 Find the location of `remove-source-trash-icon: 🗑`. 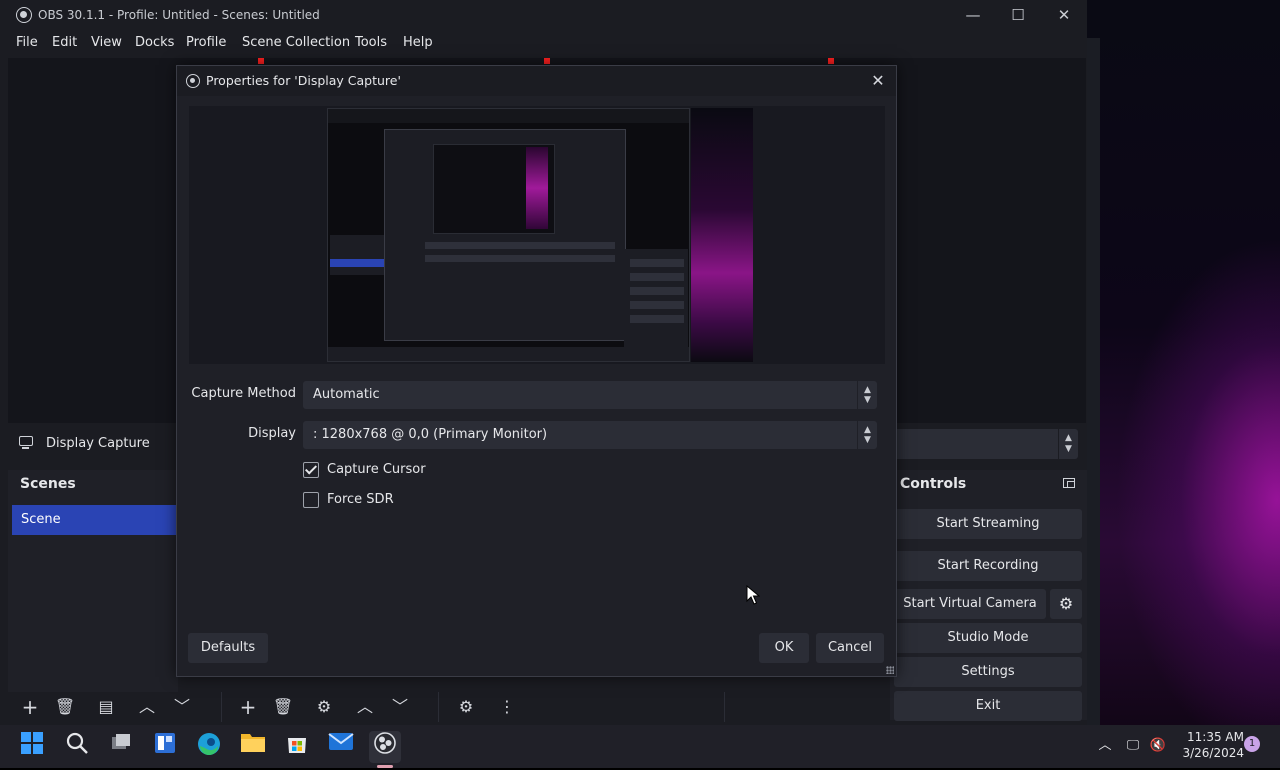

remove-source-trash-icon: 🗑 is located at coordinates (283, 707).